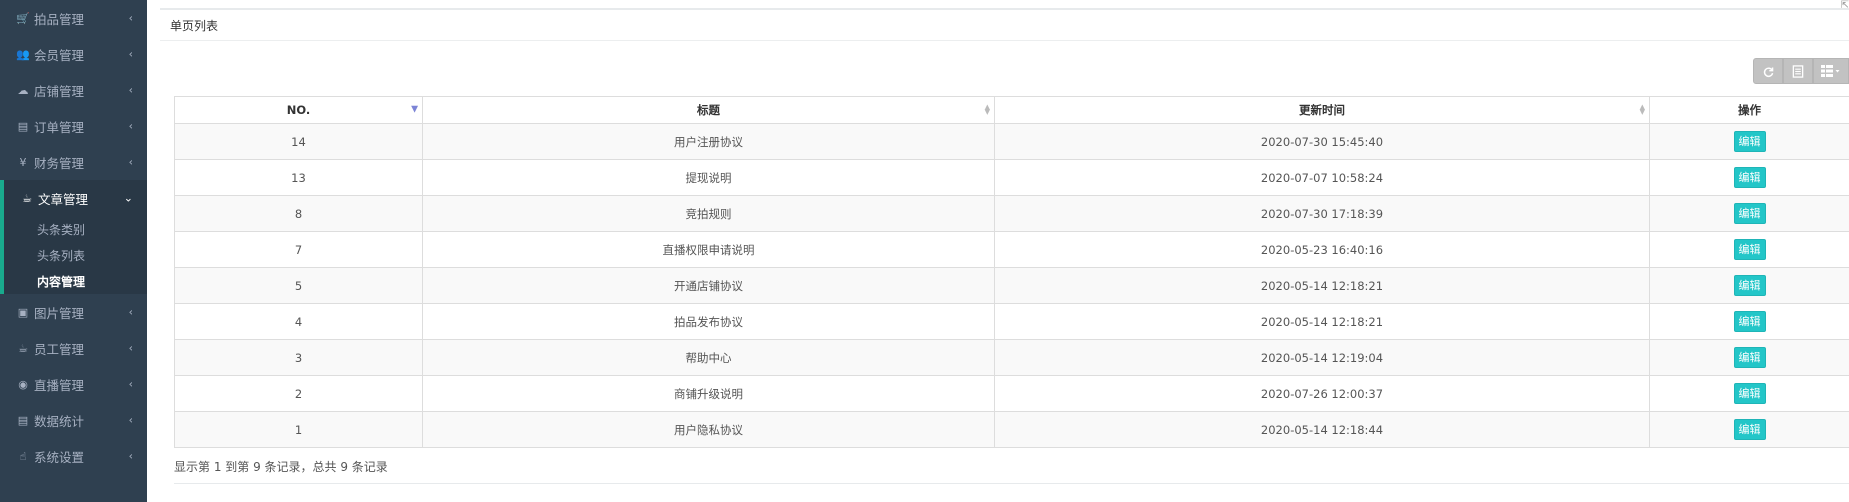 This screenshot has height=502, width=1849. Describe the element at coordinates (1322, 110) in the screenshot. I see `column-header-updated: 更新时间 ▲ ▼` at that location.